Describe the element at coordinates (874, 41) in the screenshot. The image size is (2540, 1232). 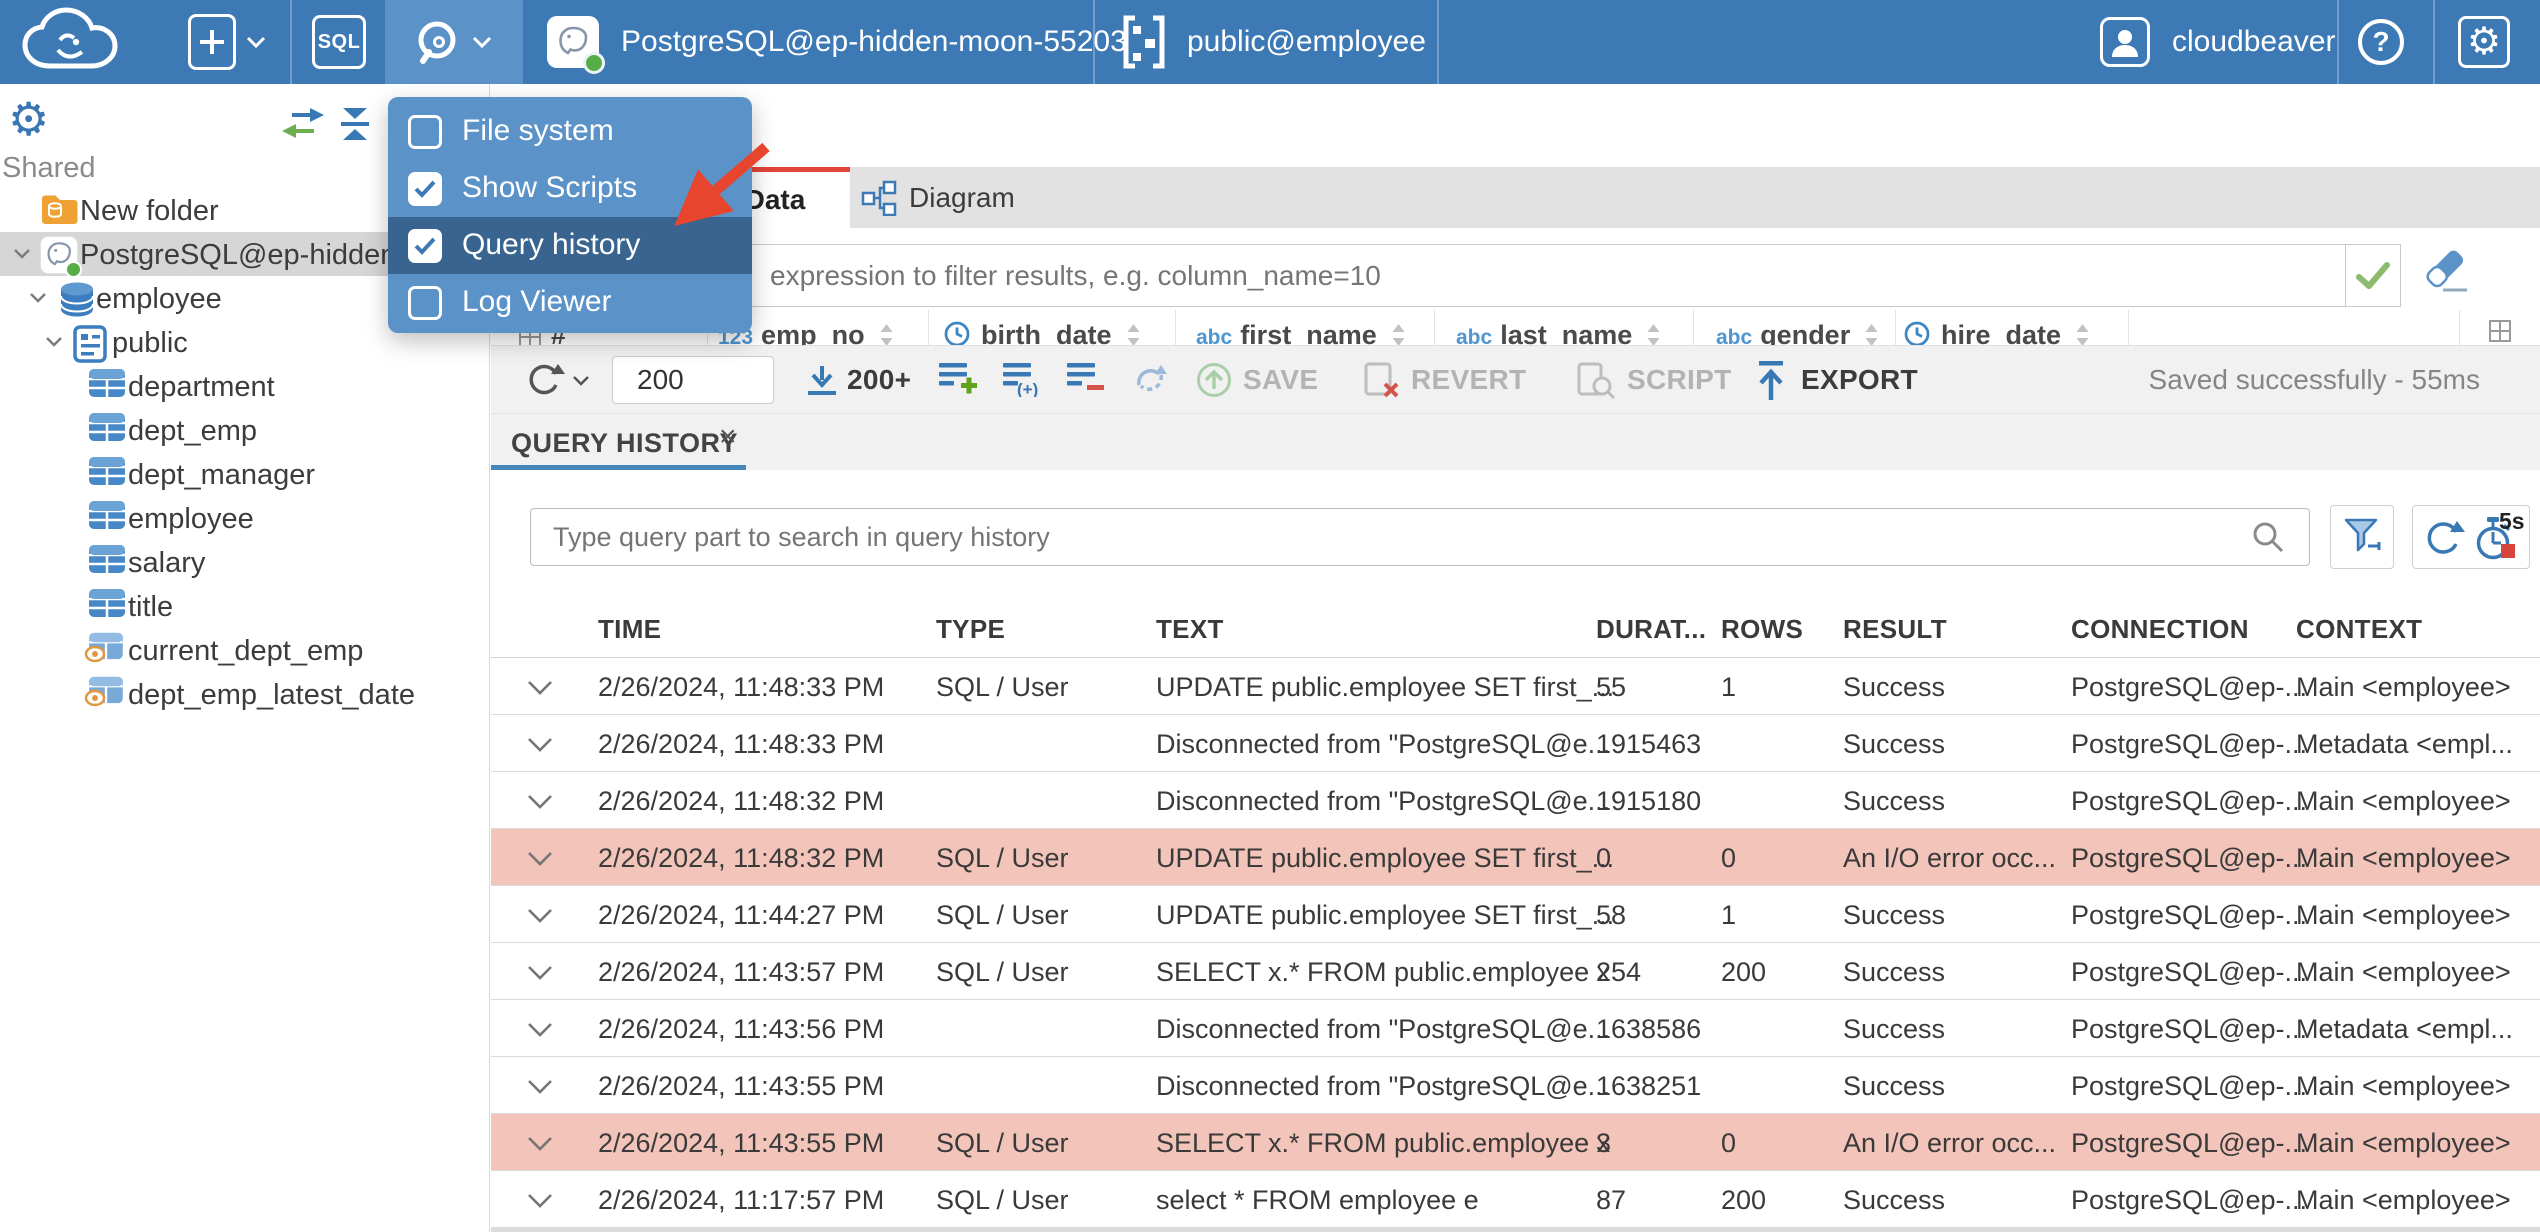
I see `connection-name: PostgreSQL@ep-hidden-moon-55203` at that location.